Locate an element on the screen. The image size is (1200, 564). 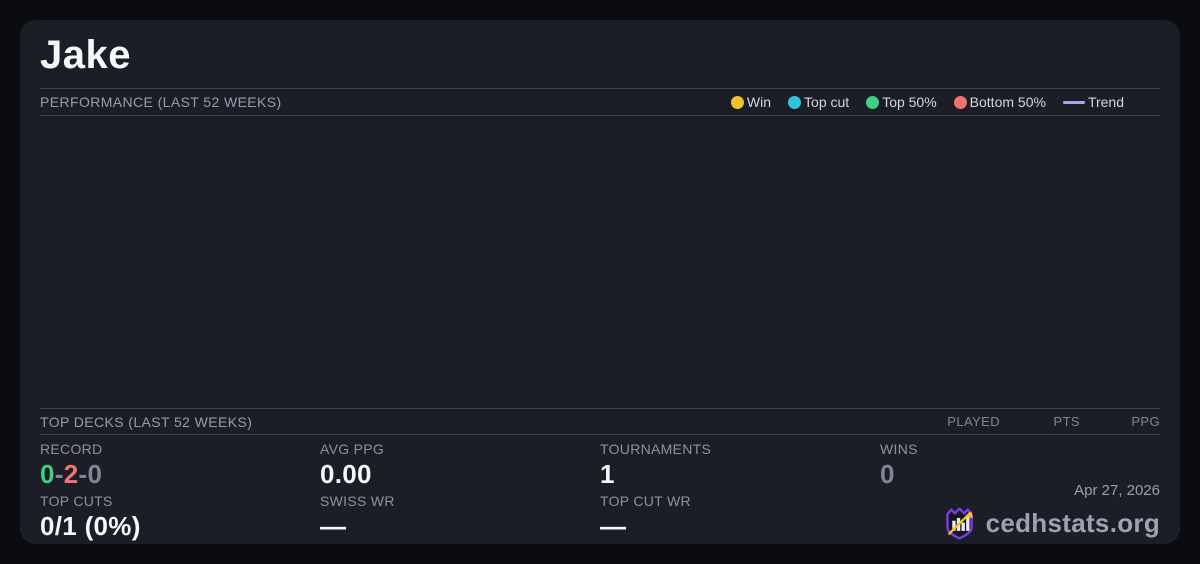
legend-item-top-50: Top 50% is located at coordinates (901, 102).